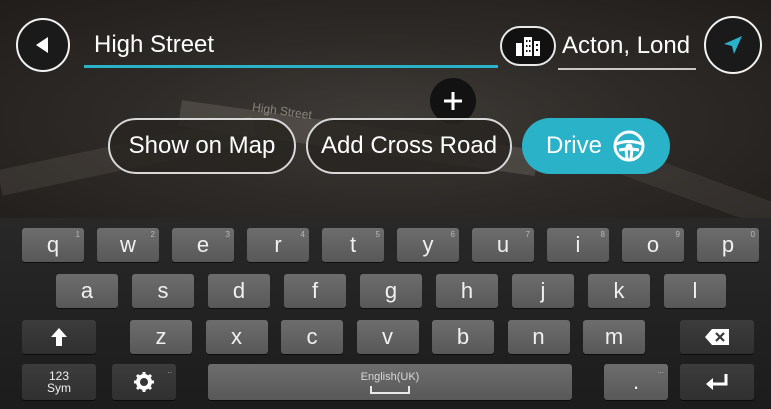 The height and width of the screenshot is (409, 771). Describe the element at coordinates (169, 370) in the screenshot. I see `settings-key-hint: ..` at that location.